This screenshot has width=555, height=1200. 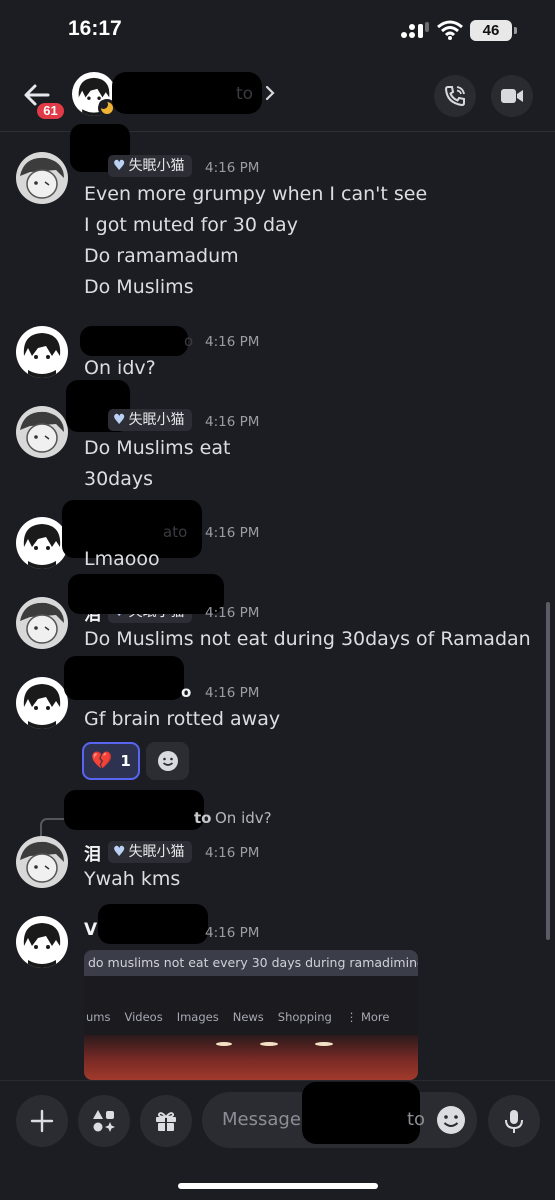 What do you see at coordinates (161, 256) in the screenshot?
I see `message-line: Do ramamadum` at bounding box center [161, 256].